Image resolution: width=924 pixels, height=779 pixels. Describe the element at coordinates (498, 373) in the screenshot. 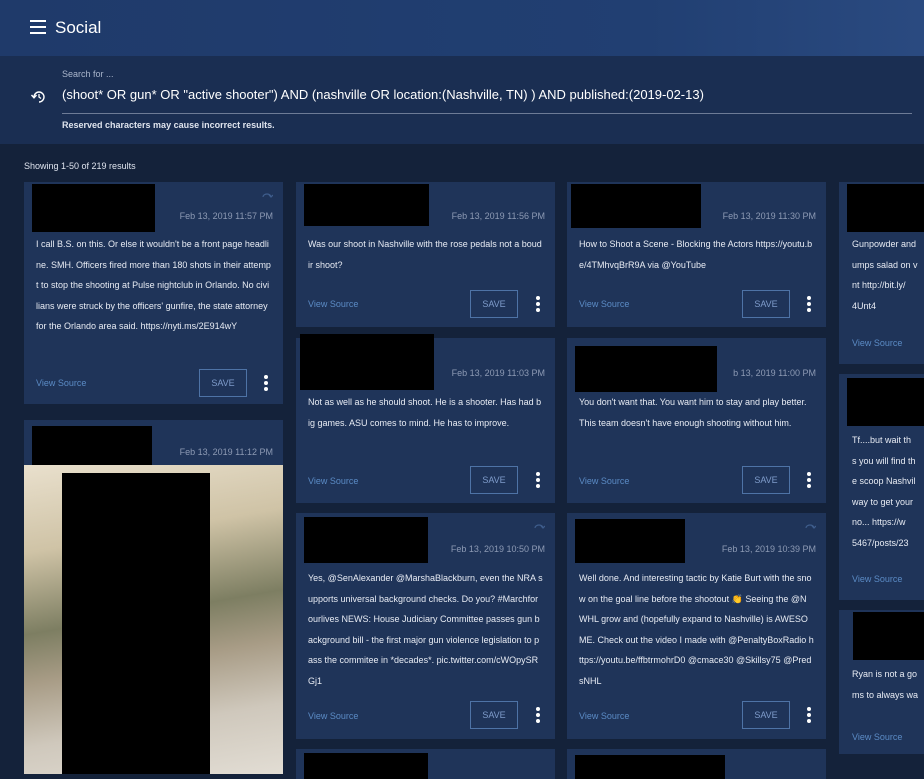

I see `post-date: Feb 13, 2019 11:03 PM` at that location.